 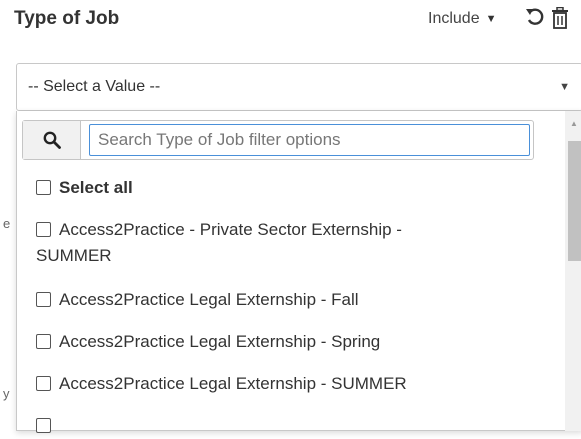 I want to click on scroll-up-icon: ▲, so click(x=574, y=123).